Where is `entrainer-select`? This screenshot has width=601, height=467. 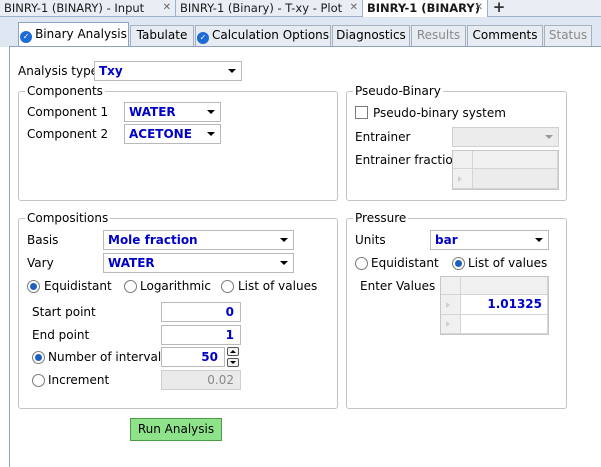 entrainer-select is located at coordinates (505, 137).